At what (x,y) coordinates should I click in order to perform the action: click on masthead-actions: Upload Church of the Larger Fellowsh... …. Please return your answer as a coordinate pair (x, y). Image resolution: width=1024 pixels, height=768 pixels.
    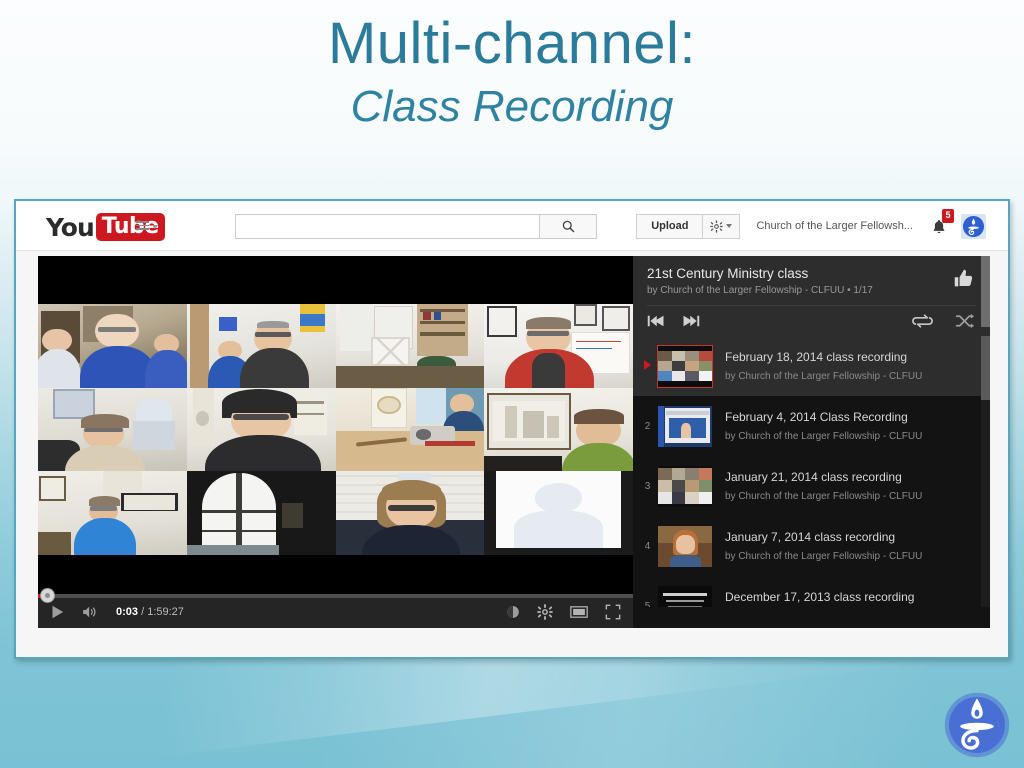
    Looking at the image, I should click on (811, 224).